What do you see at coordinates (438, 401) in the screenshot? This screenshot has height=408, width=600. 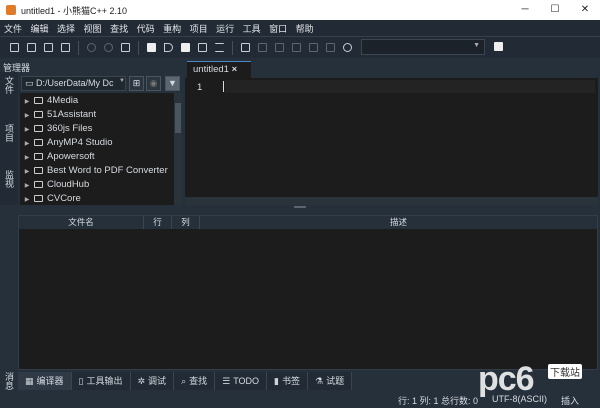 I see `cursor-position: 行: 1 列: 1 总行数: 0` at bounding box center [438, 401].